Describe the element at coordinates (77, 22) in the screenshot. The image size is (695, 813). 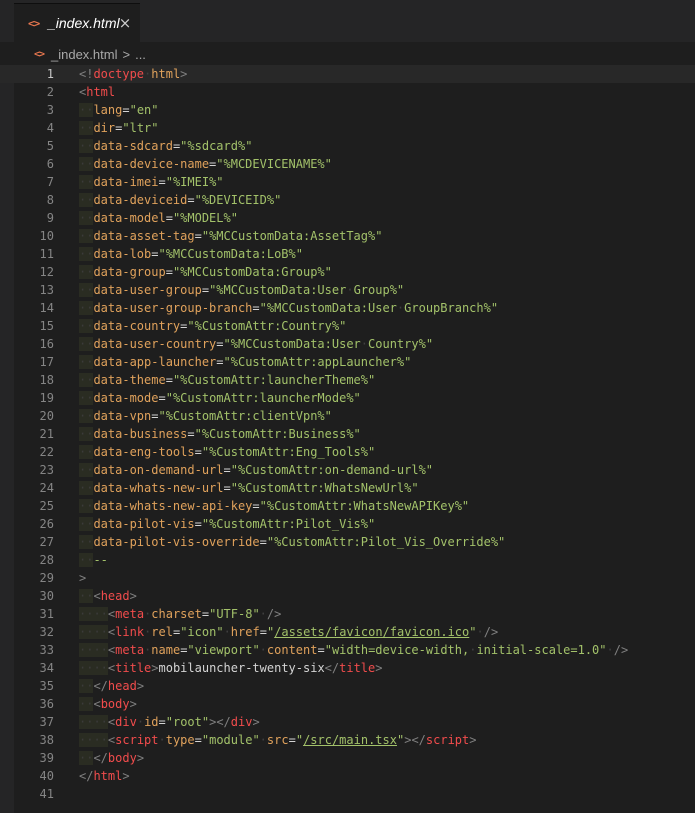
I see `tab-index-html: <> _index.html ×` at that location.